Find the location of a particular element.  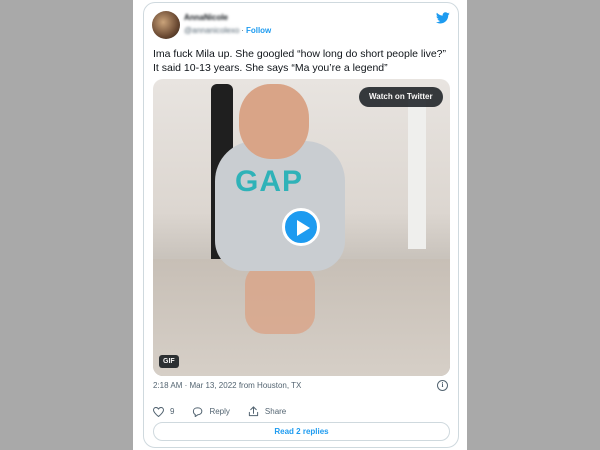

follow-link: Follow is located at coordinates (258, 30).